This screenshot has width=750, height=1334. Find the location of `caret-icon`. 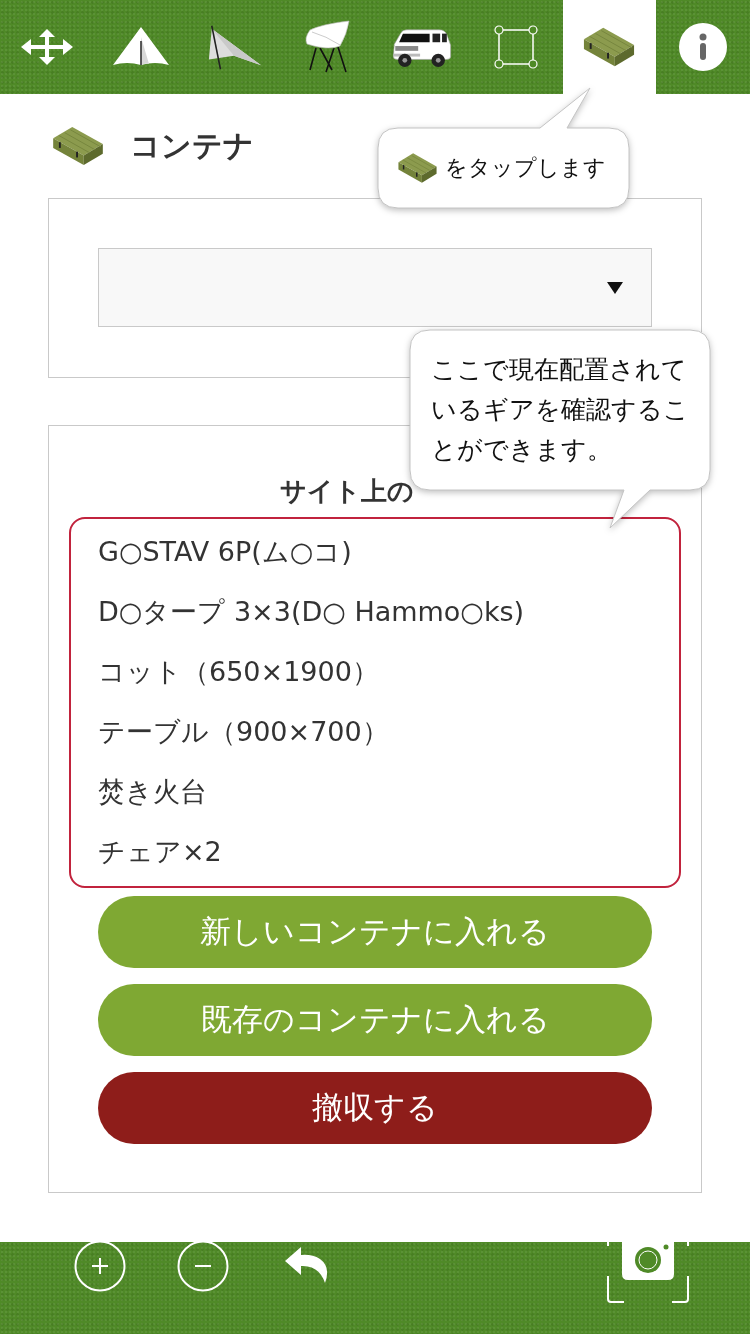

caret-icon is located at coordinates (615, 287).